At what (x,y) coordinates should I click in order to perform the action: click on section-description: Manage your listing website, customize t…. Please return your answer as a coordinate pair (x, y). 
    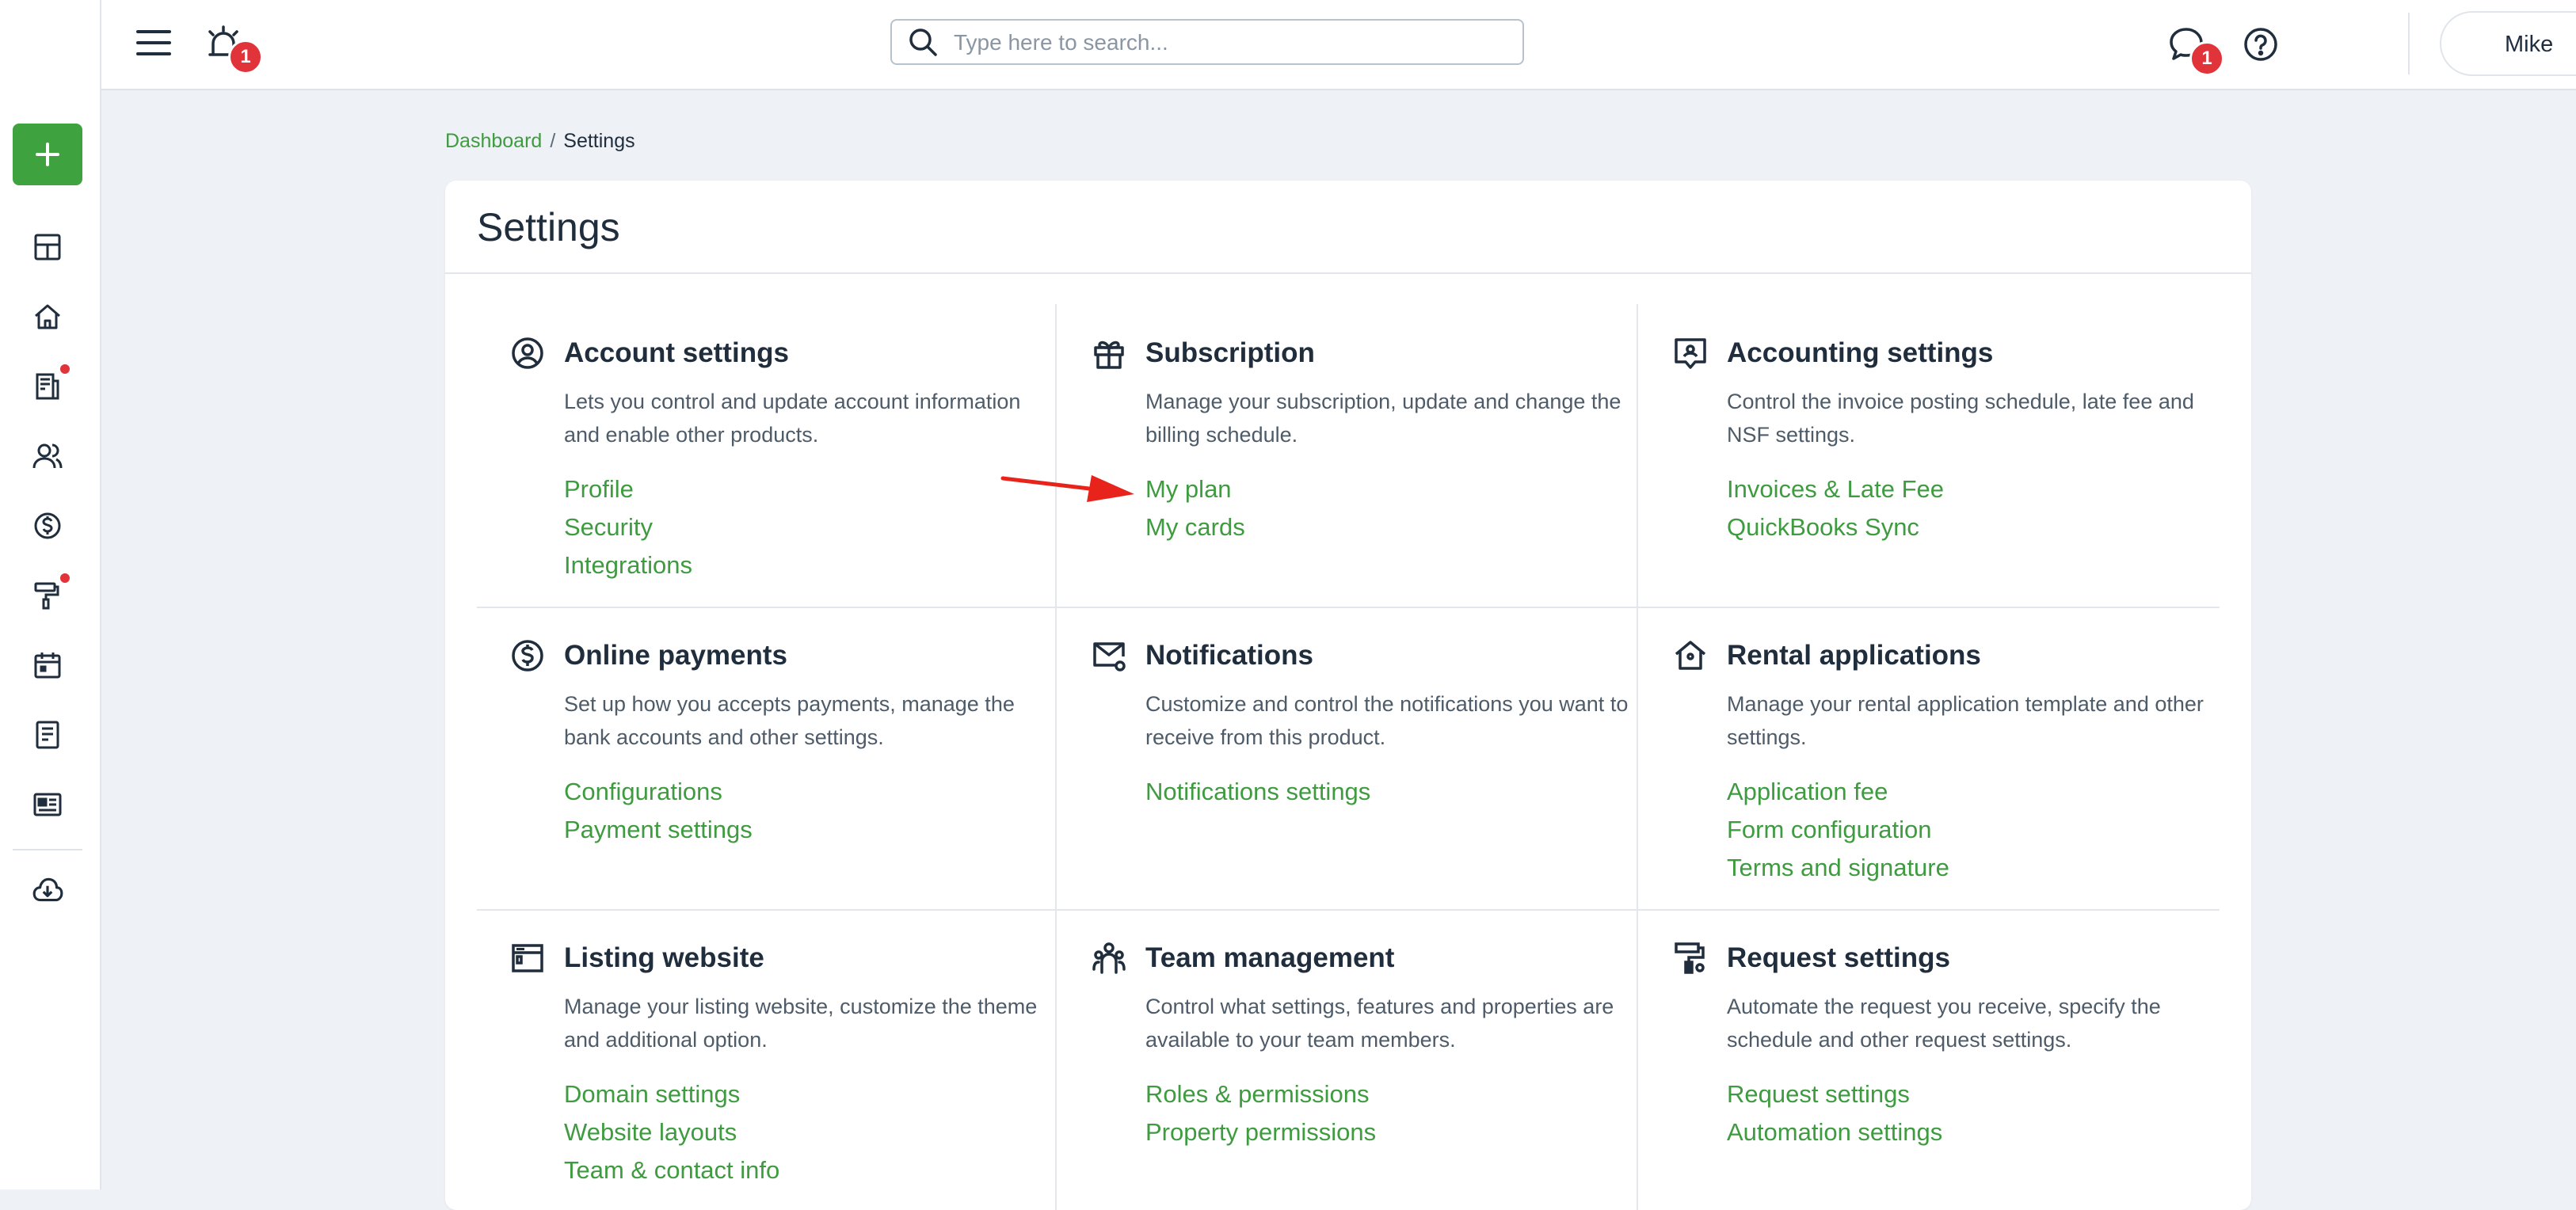
    Looking at the image, I should click on (801, 1024).